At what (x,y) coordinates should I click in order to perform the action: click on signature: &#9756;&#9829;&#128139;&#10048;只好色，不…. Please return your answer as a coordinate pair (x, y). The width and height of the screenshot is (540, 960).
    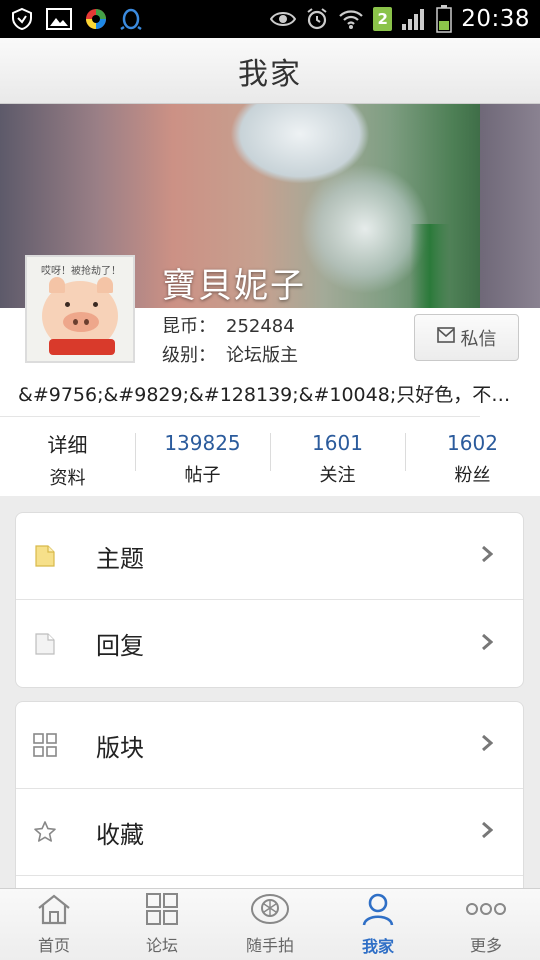
    Looking at the image, I should click on (264, 395).